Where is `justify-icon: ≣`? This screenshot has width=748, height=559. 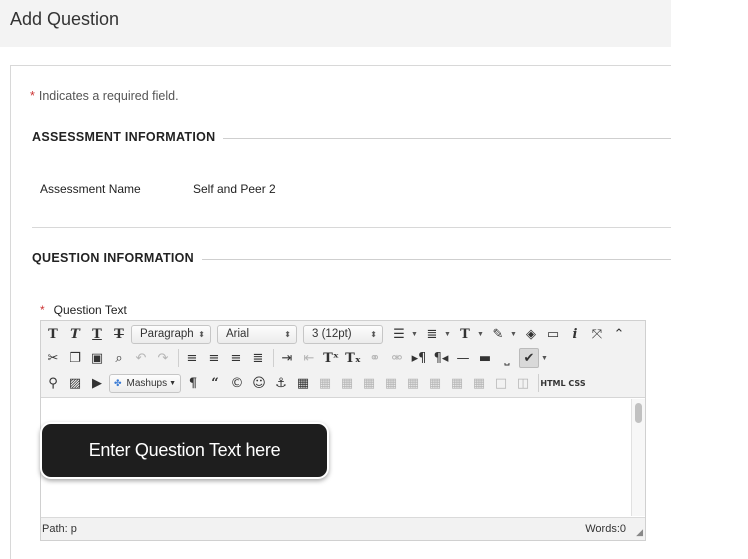 justify-icon: ≣ is located at coordinates (258, 358).